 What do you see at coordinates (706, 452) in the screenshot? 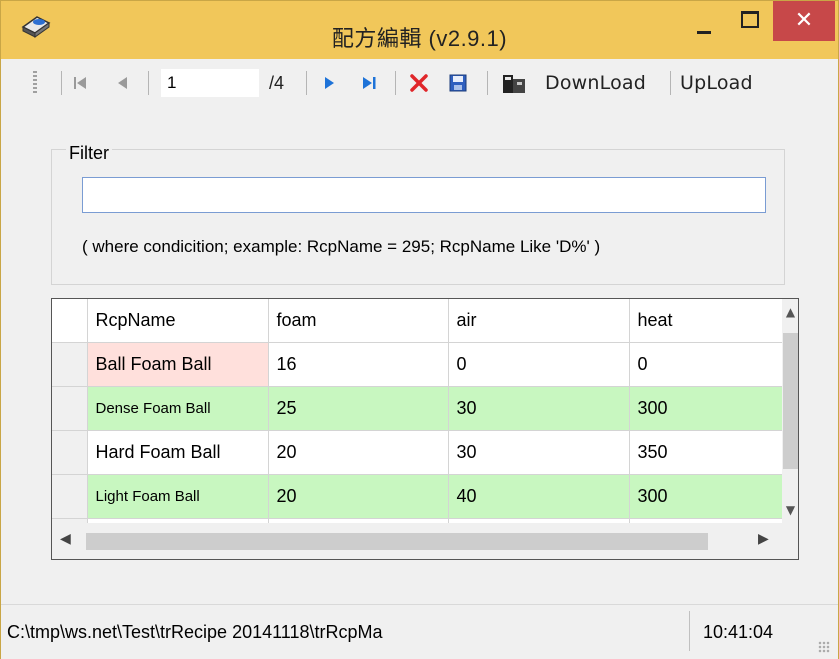
I see `cell-heat: 350` at bounding box center [706, 452].